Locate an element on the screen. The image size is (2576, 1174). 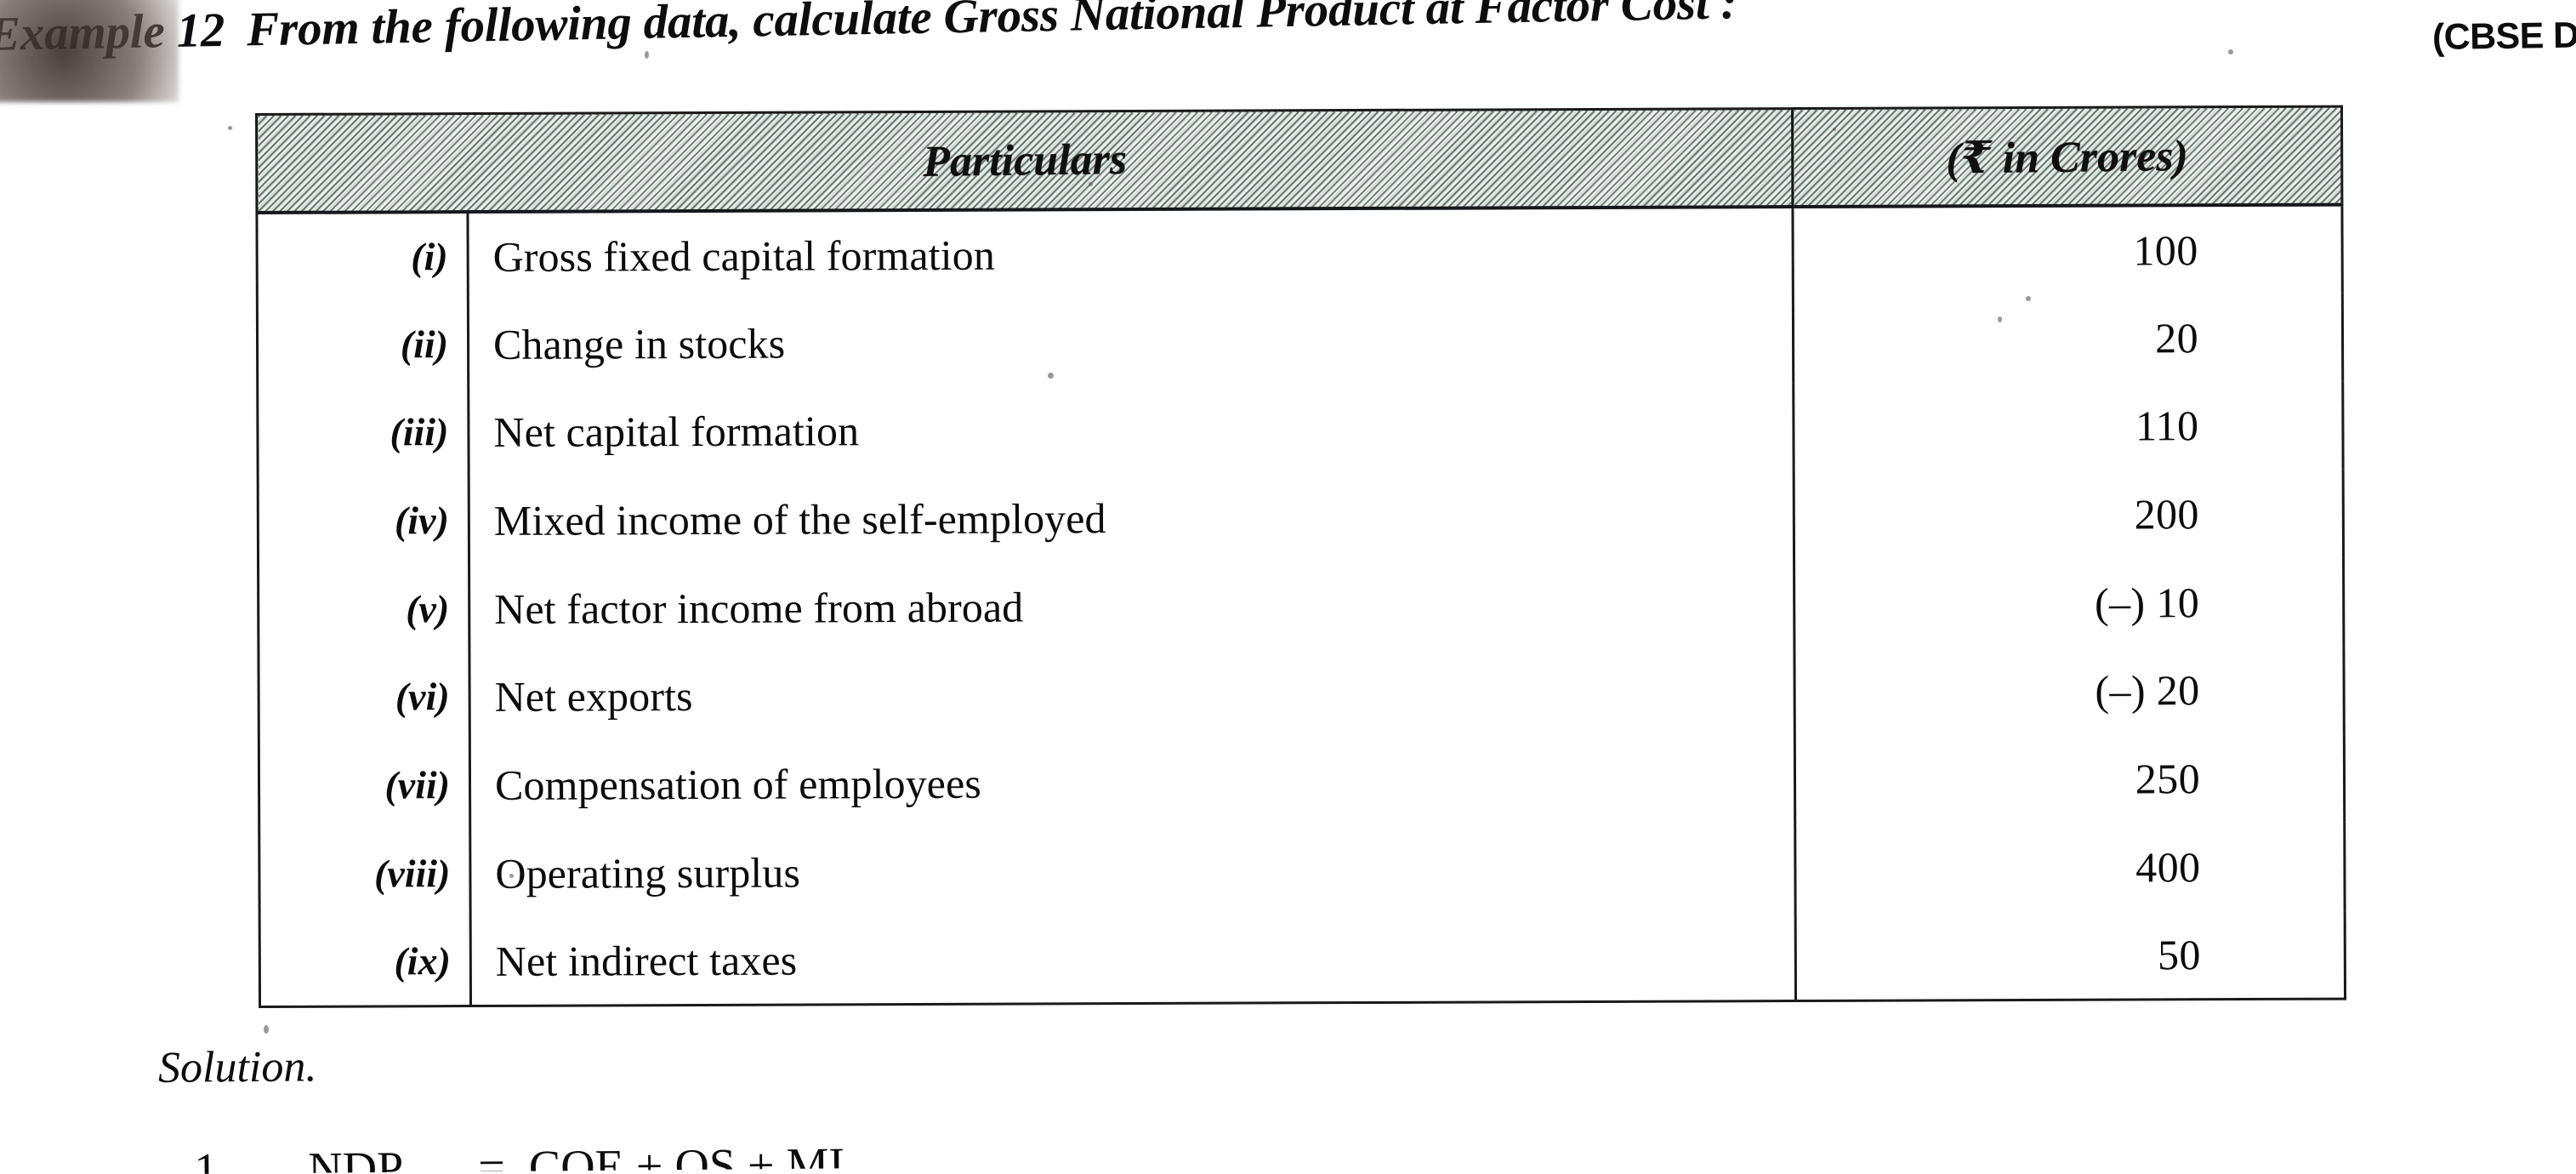
row-index: (iii) is located at coordinates (363, 433).